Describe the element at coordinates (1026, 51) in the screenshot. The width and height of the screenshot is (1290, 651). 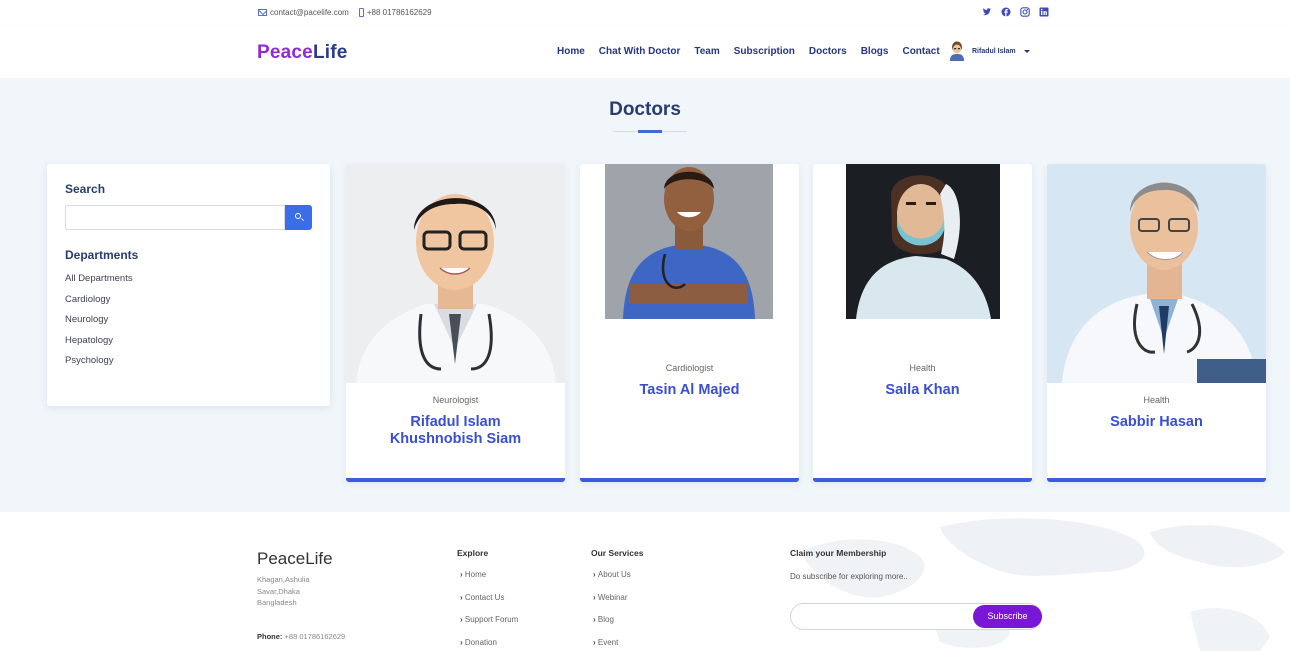
I see `chevron-down-icon` at that location.